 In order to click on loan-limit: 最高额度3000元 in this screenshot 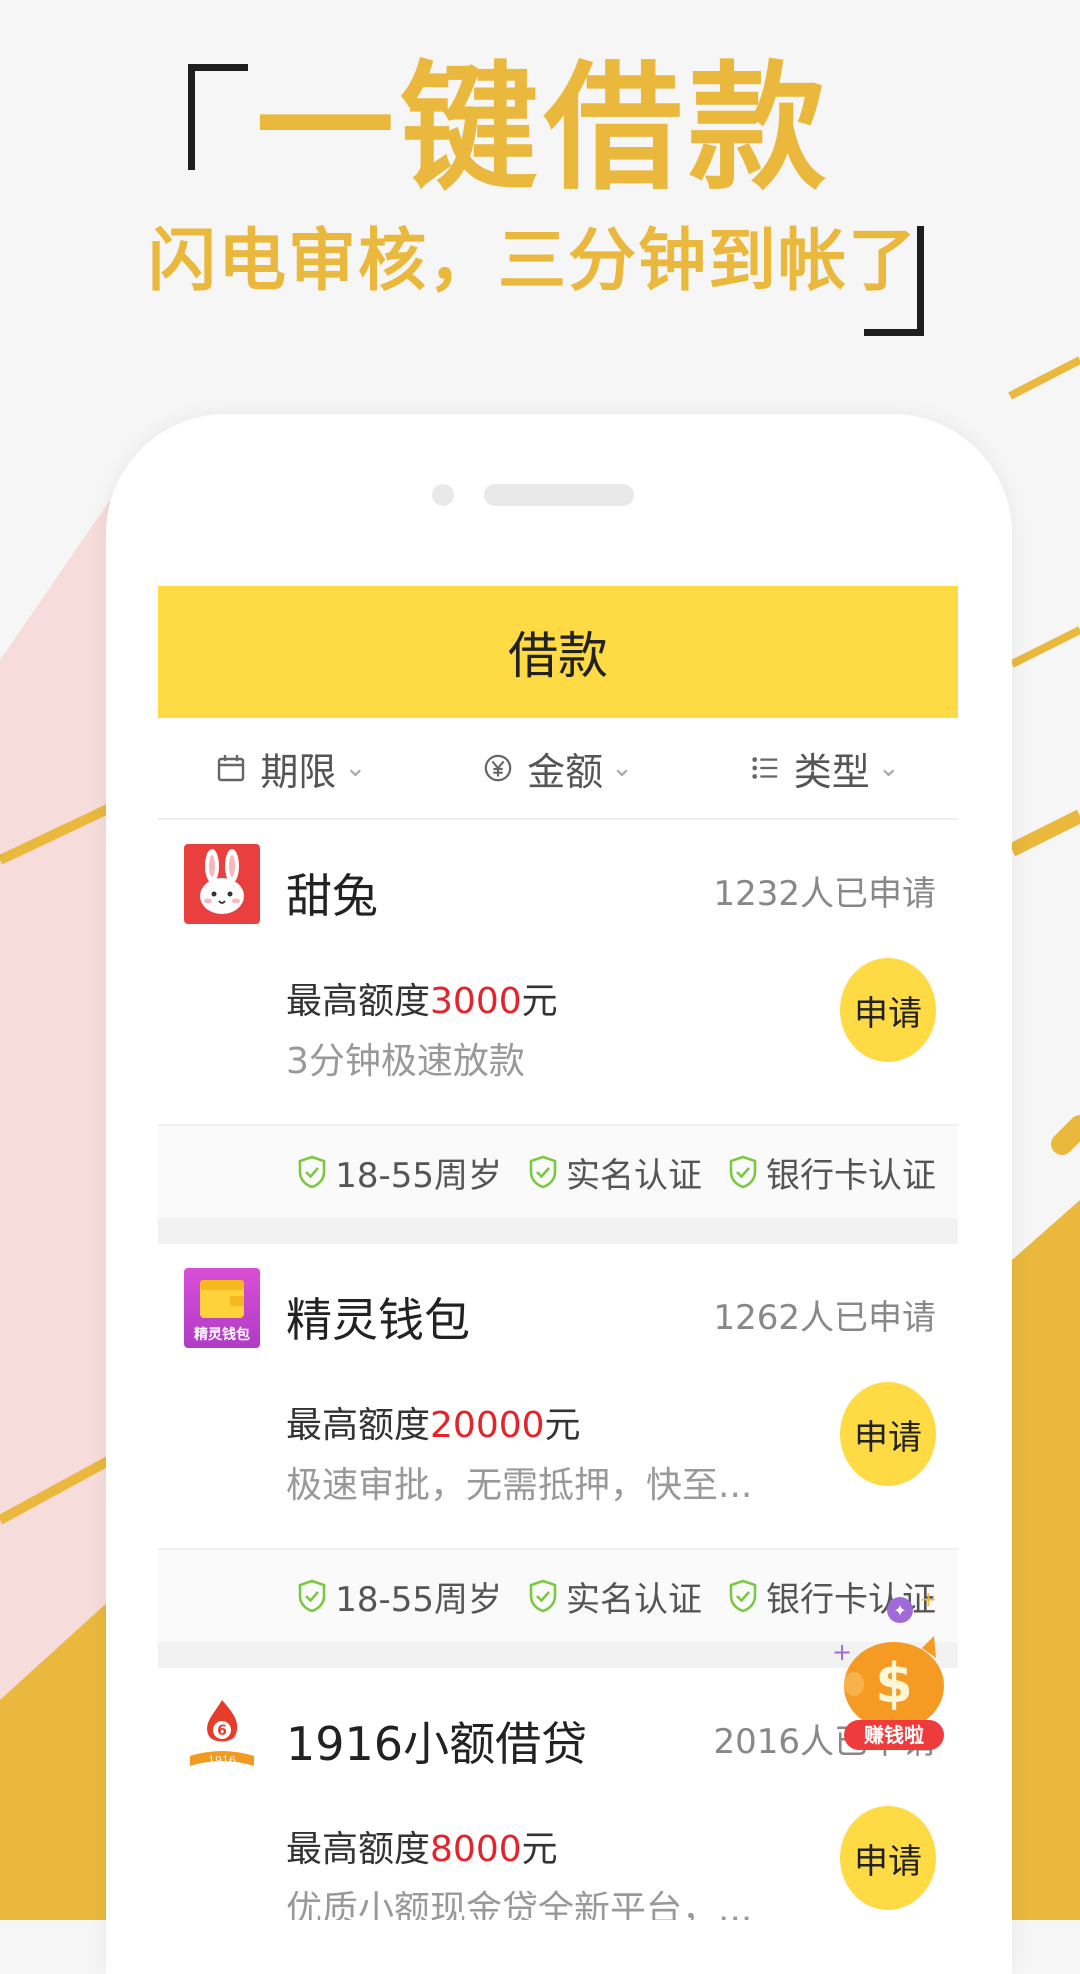, I will do `click(422, 998)`.